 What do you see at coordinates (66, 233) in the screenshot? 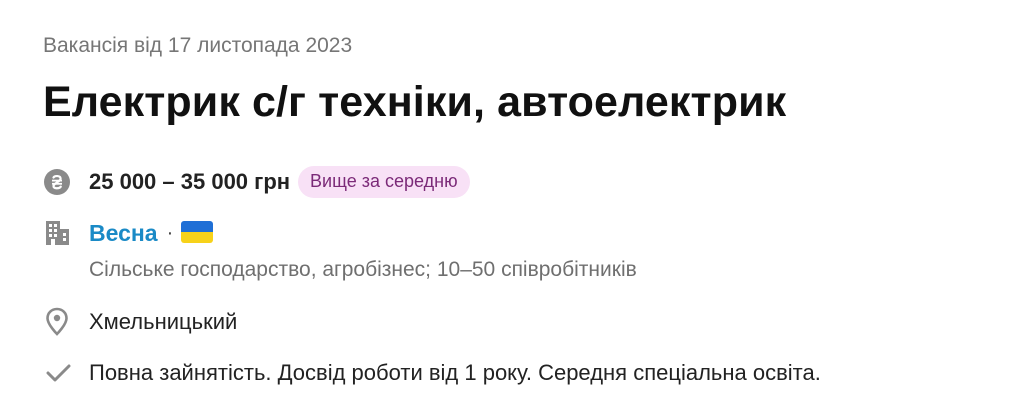
I see `office-building-icon` at bounding box center [66, 233].